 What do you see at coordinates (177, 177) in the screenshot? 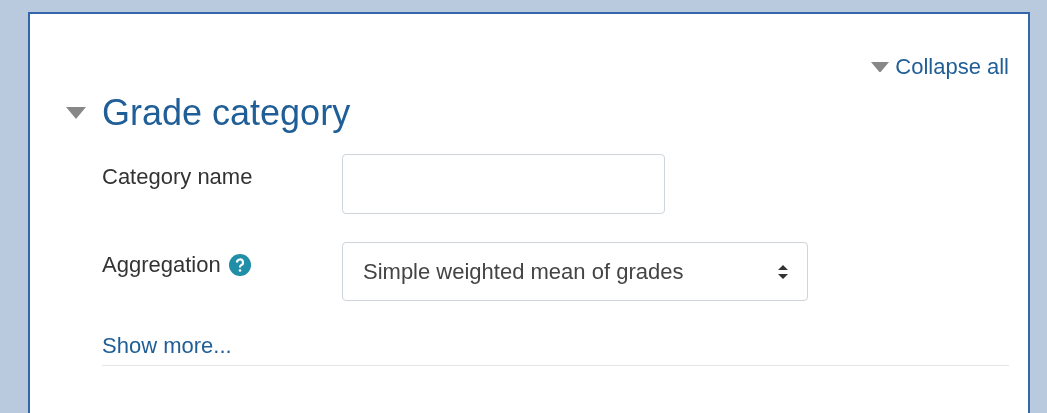
I see `field-label: Category name` at bounding box center [177, 177].